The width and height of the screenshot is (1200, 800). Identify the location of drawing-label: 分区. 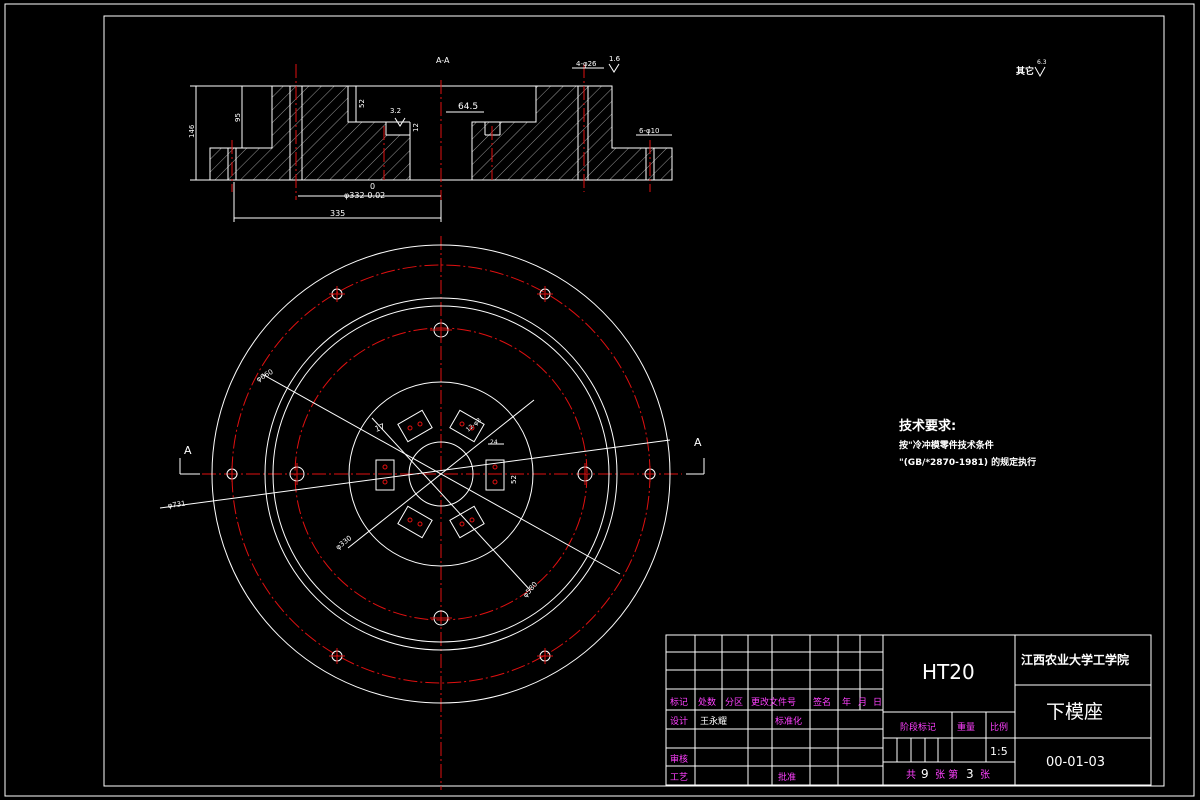
(734, 702).